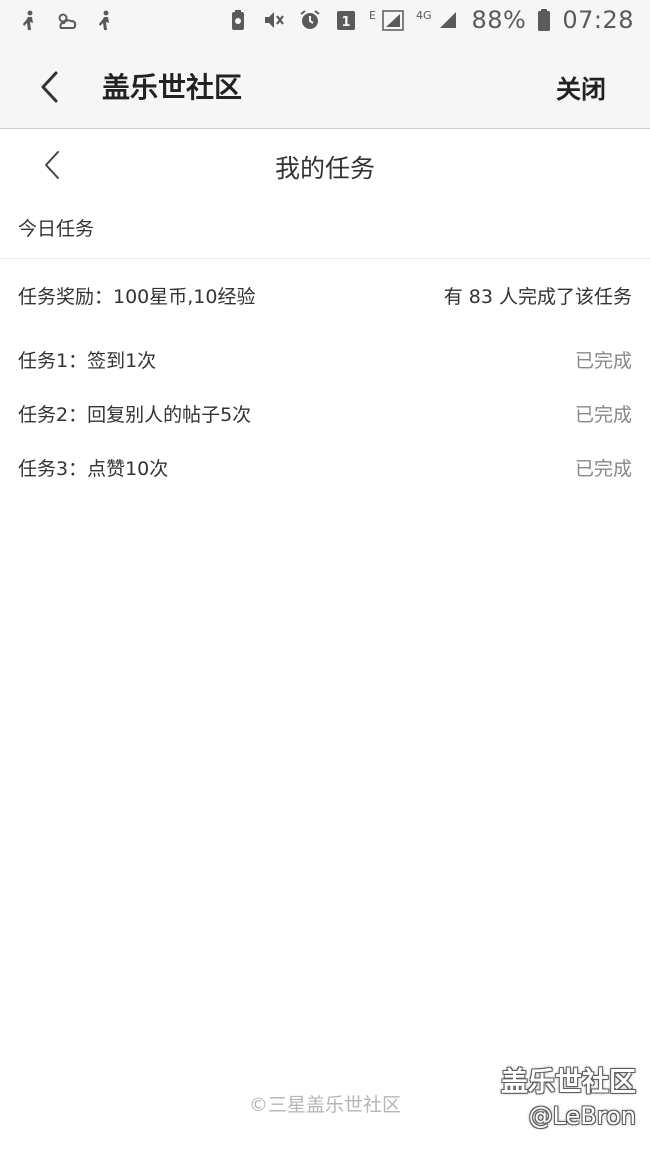  I want to click on task-label: 任务1：签到1次, so click(87, 361).